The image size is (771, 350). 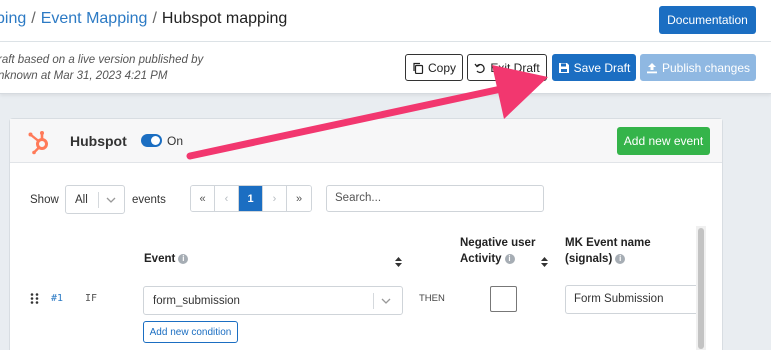 What do you see at coordinates (227, 198) in the screenshot?
I see `pager-prev: ‹` at bounding box center [227, 198].